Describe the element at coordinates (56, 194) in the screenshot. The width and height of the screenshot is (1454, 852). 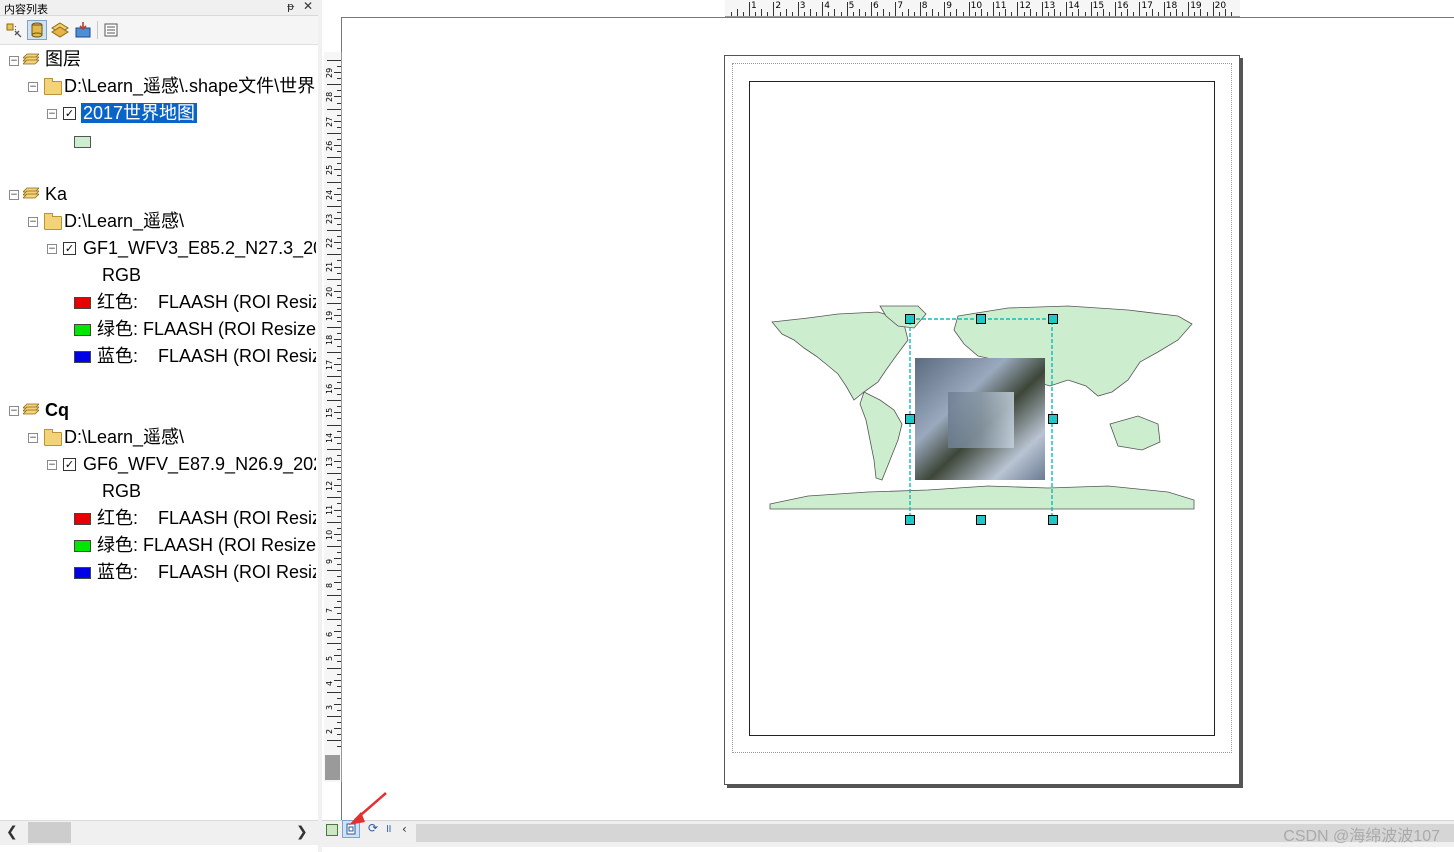
I see `data-frame-label: Ka` at that location.